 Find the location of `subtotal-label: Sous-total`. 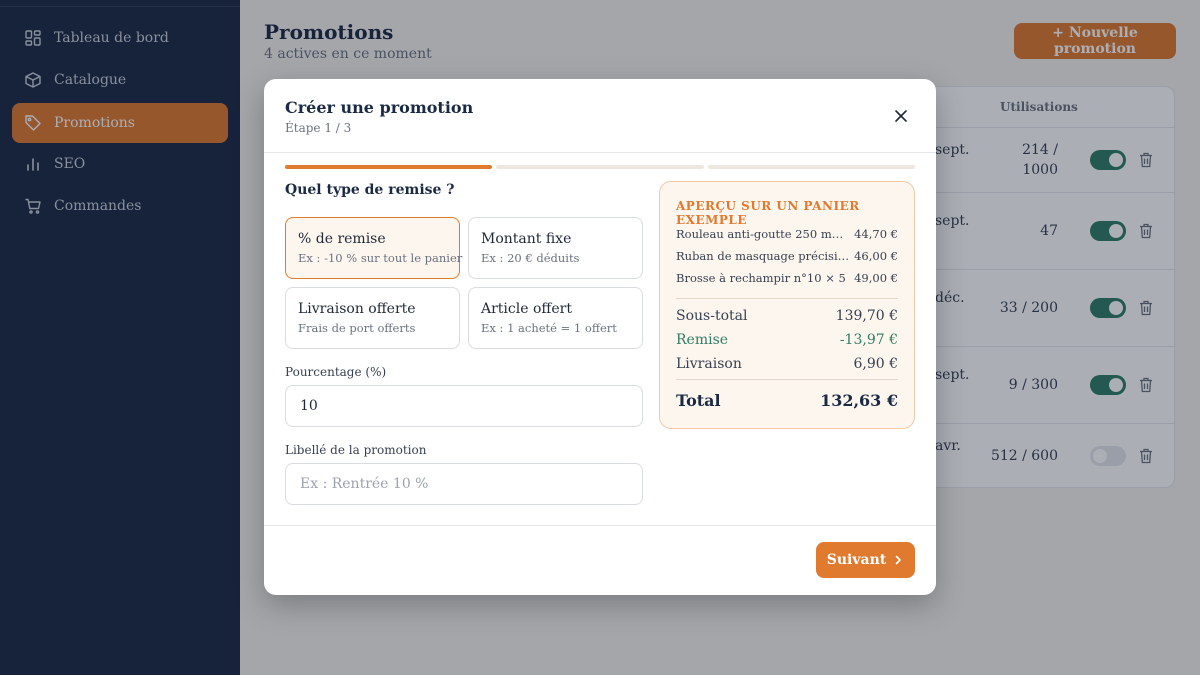

subtotal-label: Sous-total is located at coordinates (712, 316).